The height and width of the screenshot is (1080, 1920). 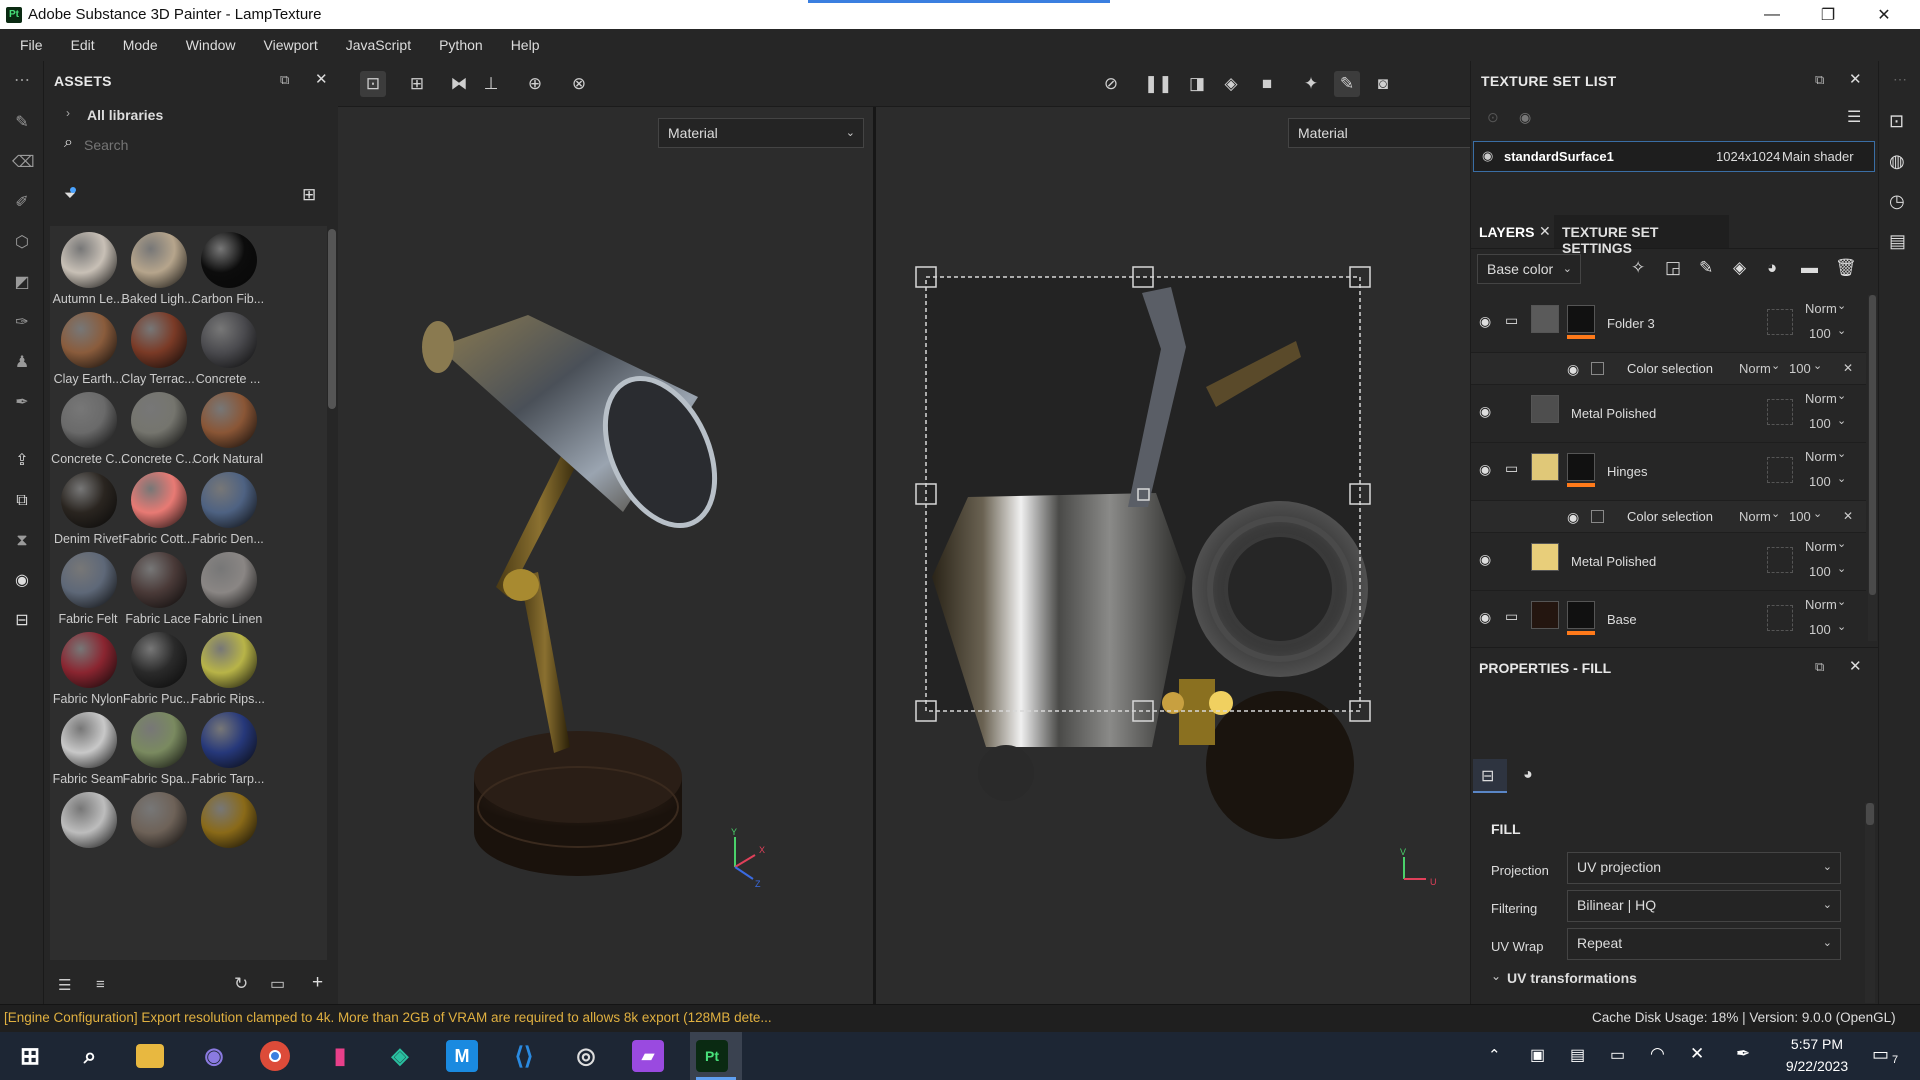 What do you see at coordinates (22, 203) in the screenshot?
I see `projection-icon: ✐` at bounding box center [22, 203].